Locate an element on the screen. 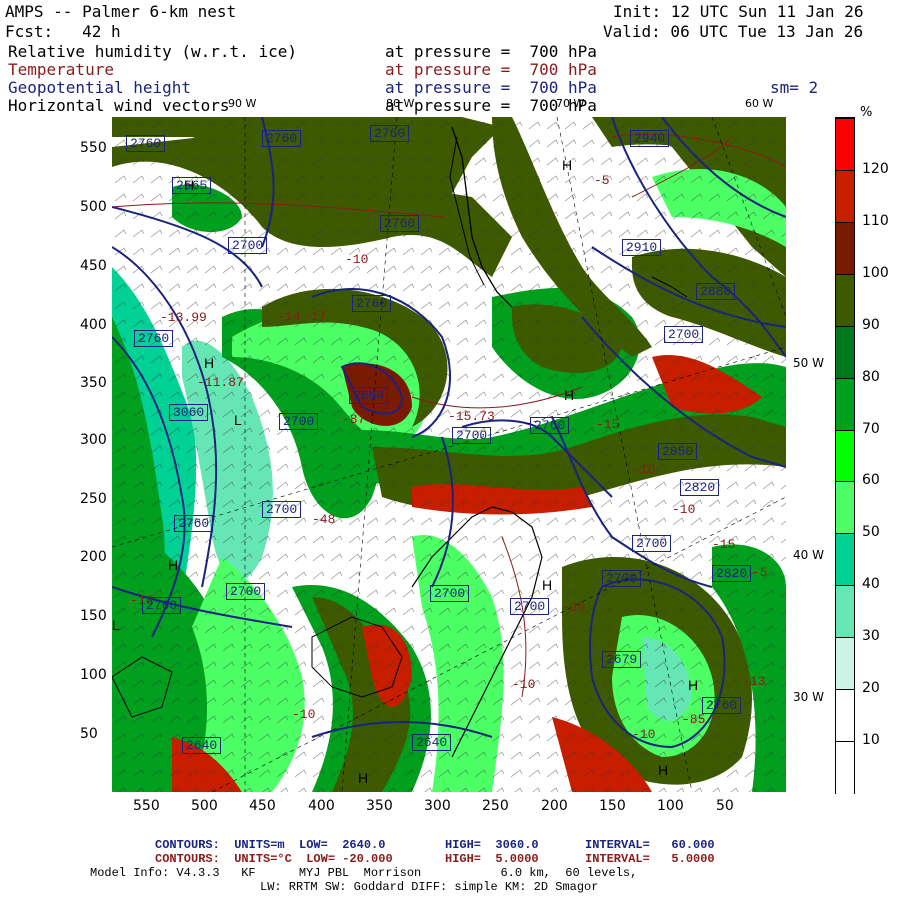 The image size is (900, 900). field-name-wind: Horizontal wind vectors is located at coordinates (119, 105).